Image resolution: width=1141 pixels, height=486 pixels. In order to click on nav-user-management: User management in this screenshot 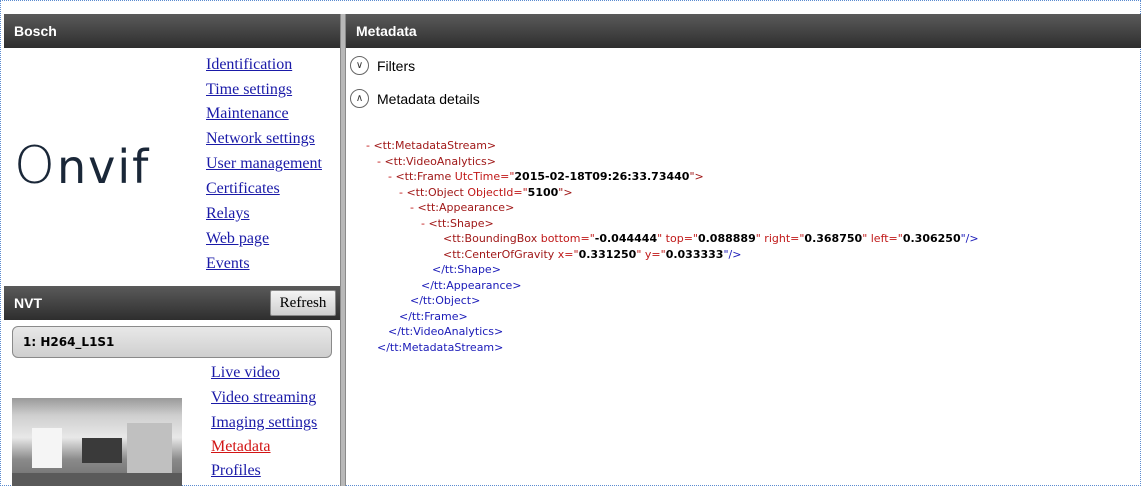, I will do `click(264, 164)`.